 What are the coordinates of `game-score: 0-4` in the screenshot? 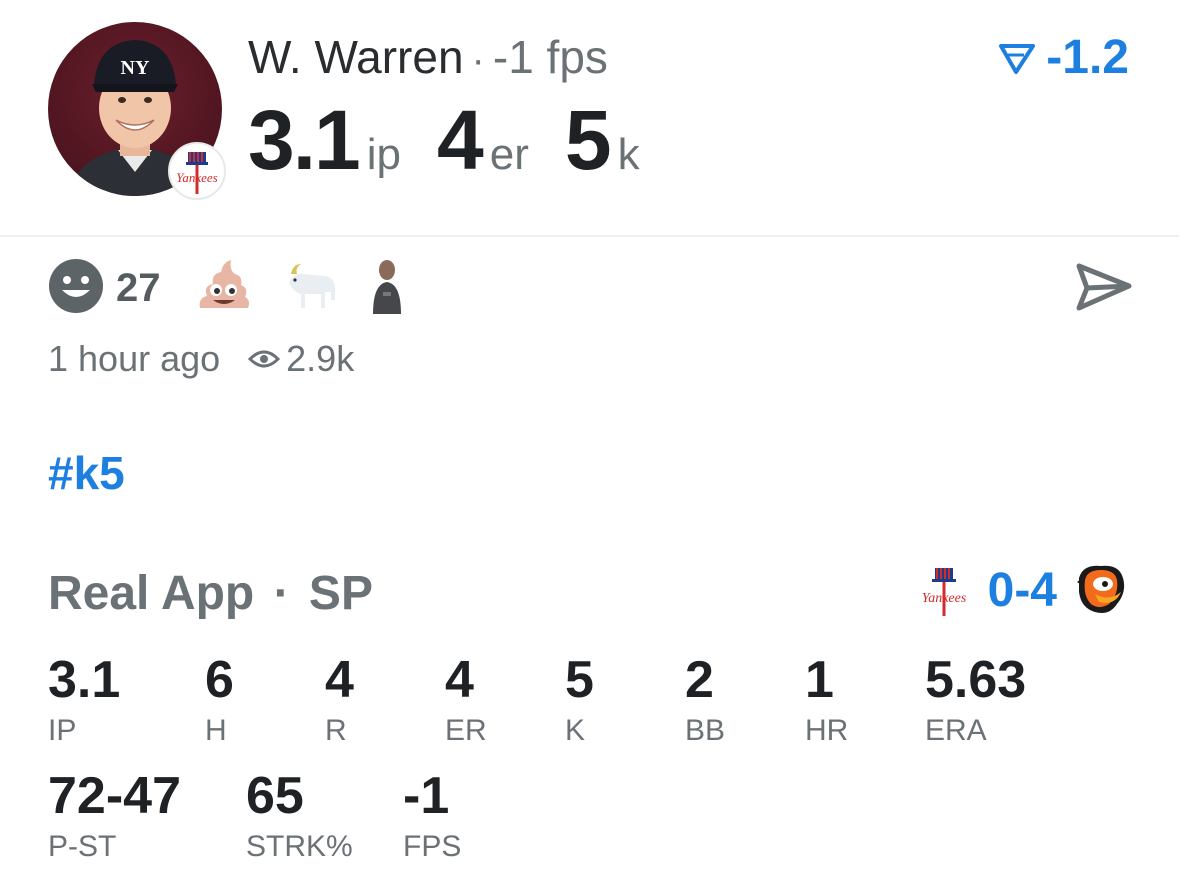 It's located at (1022, 590).